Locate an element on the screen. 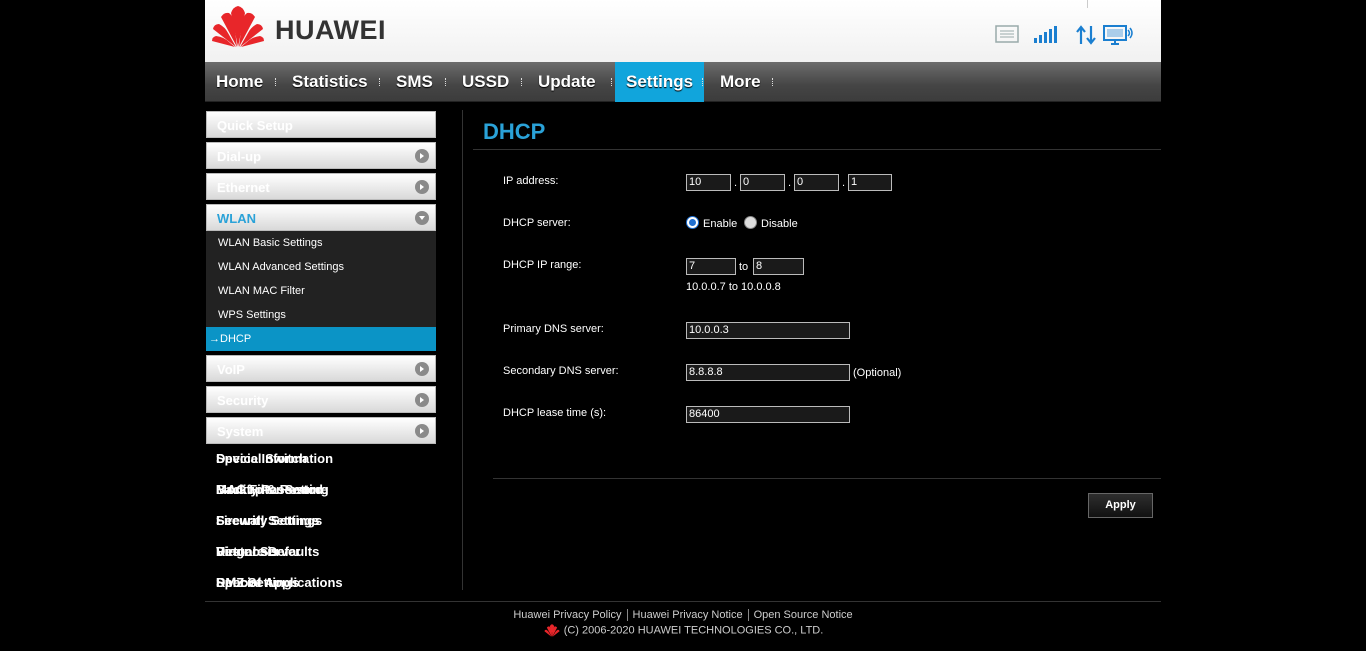 This screenshot has height=651, width=1366. nav-settings: Settings is located at coordinates (660, 82).